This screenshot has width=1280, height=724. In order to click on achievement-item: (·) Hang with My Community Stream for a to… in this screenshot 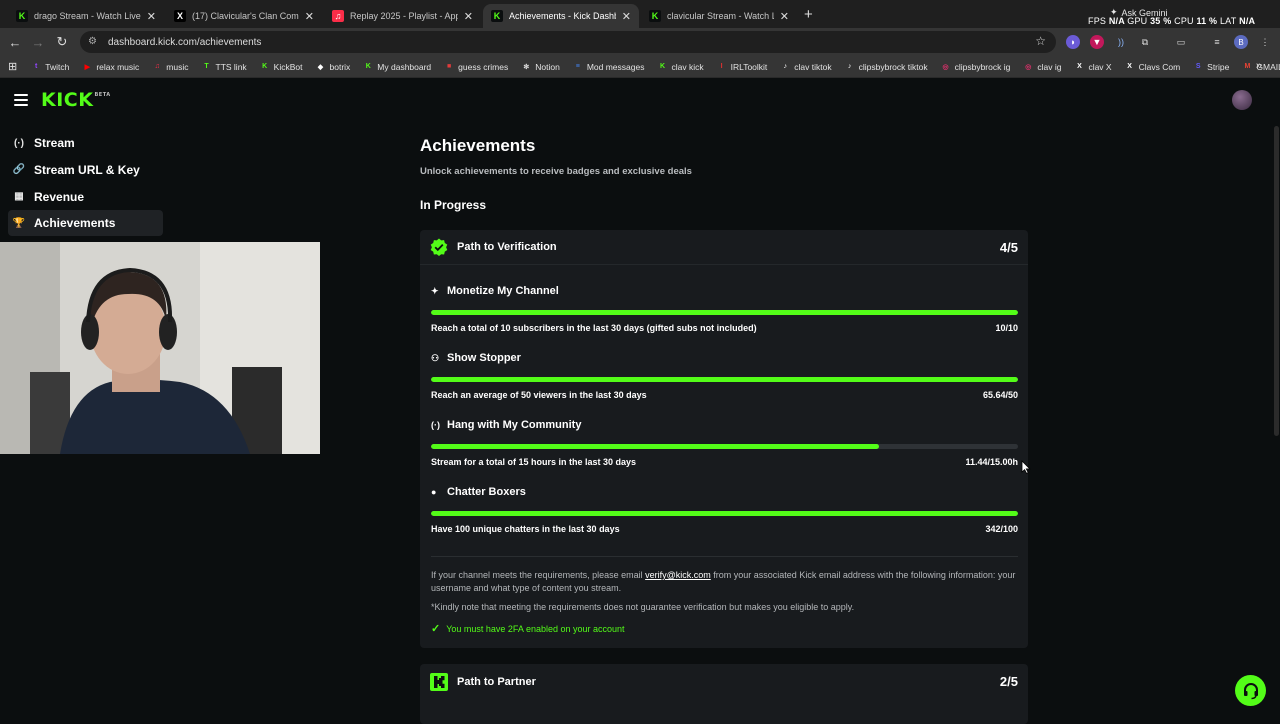, I will do `click(724, 443)`.